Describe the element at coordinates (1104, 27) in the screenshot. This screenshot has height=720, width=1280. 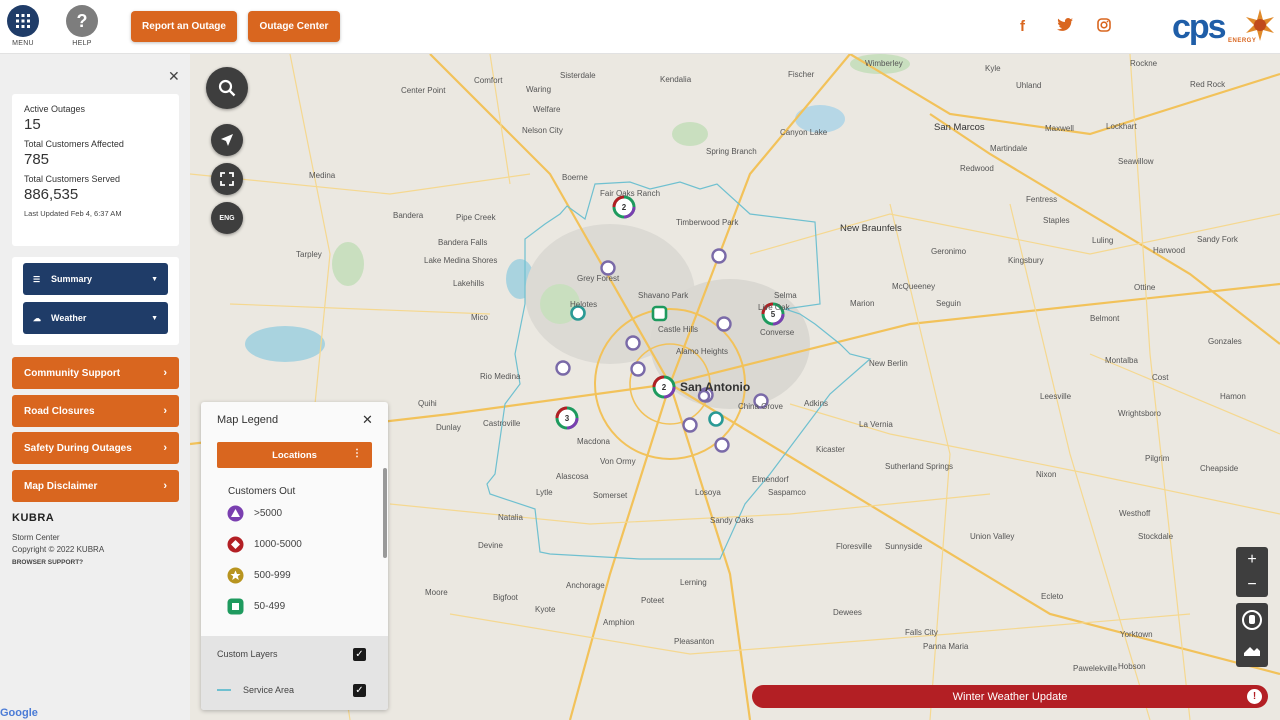
I see `instagram-icon` at that location.